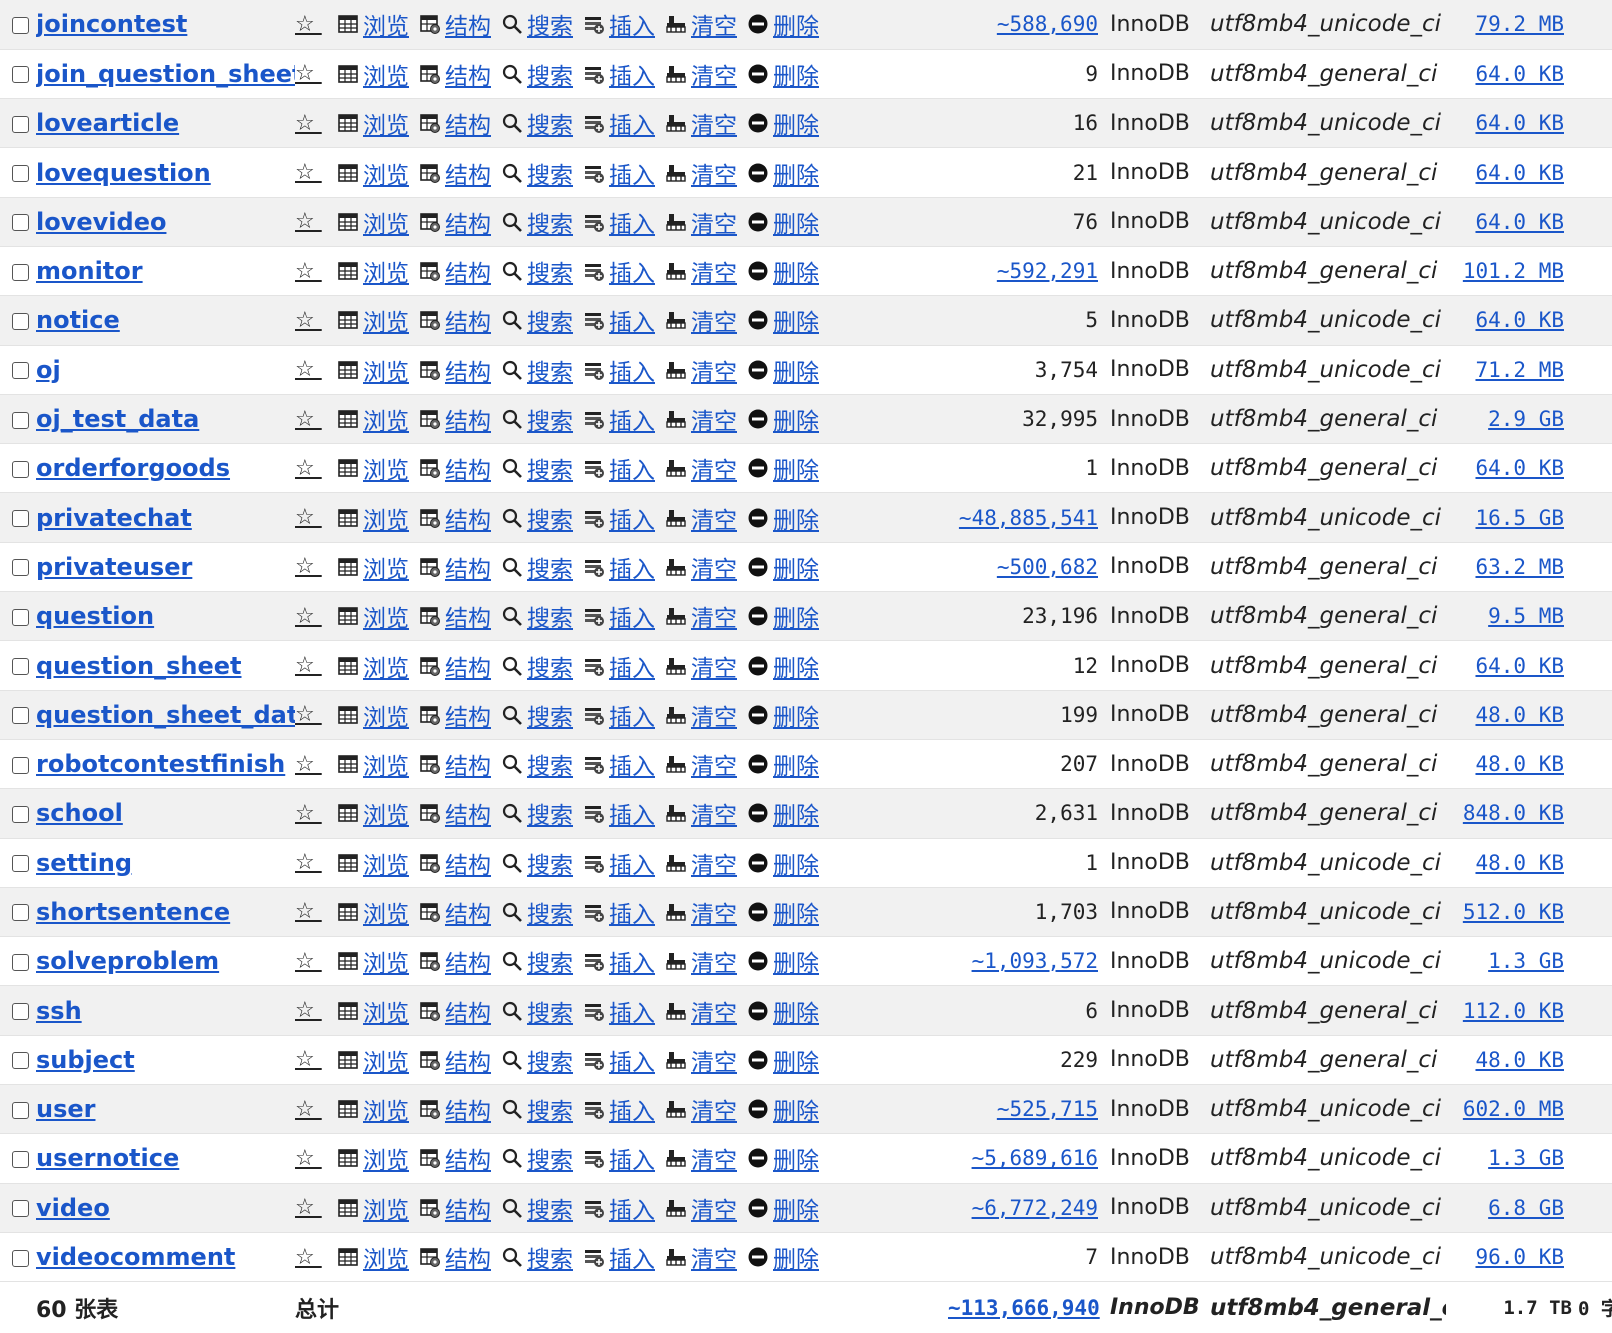 Image resolution: width=1612 pixels, height=1333 pixels. What do you see at coordinates (1513, 813) in the screenshot?
I see `size-link: 848.0 KB` at bounding box center [1513, 813].